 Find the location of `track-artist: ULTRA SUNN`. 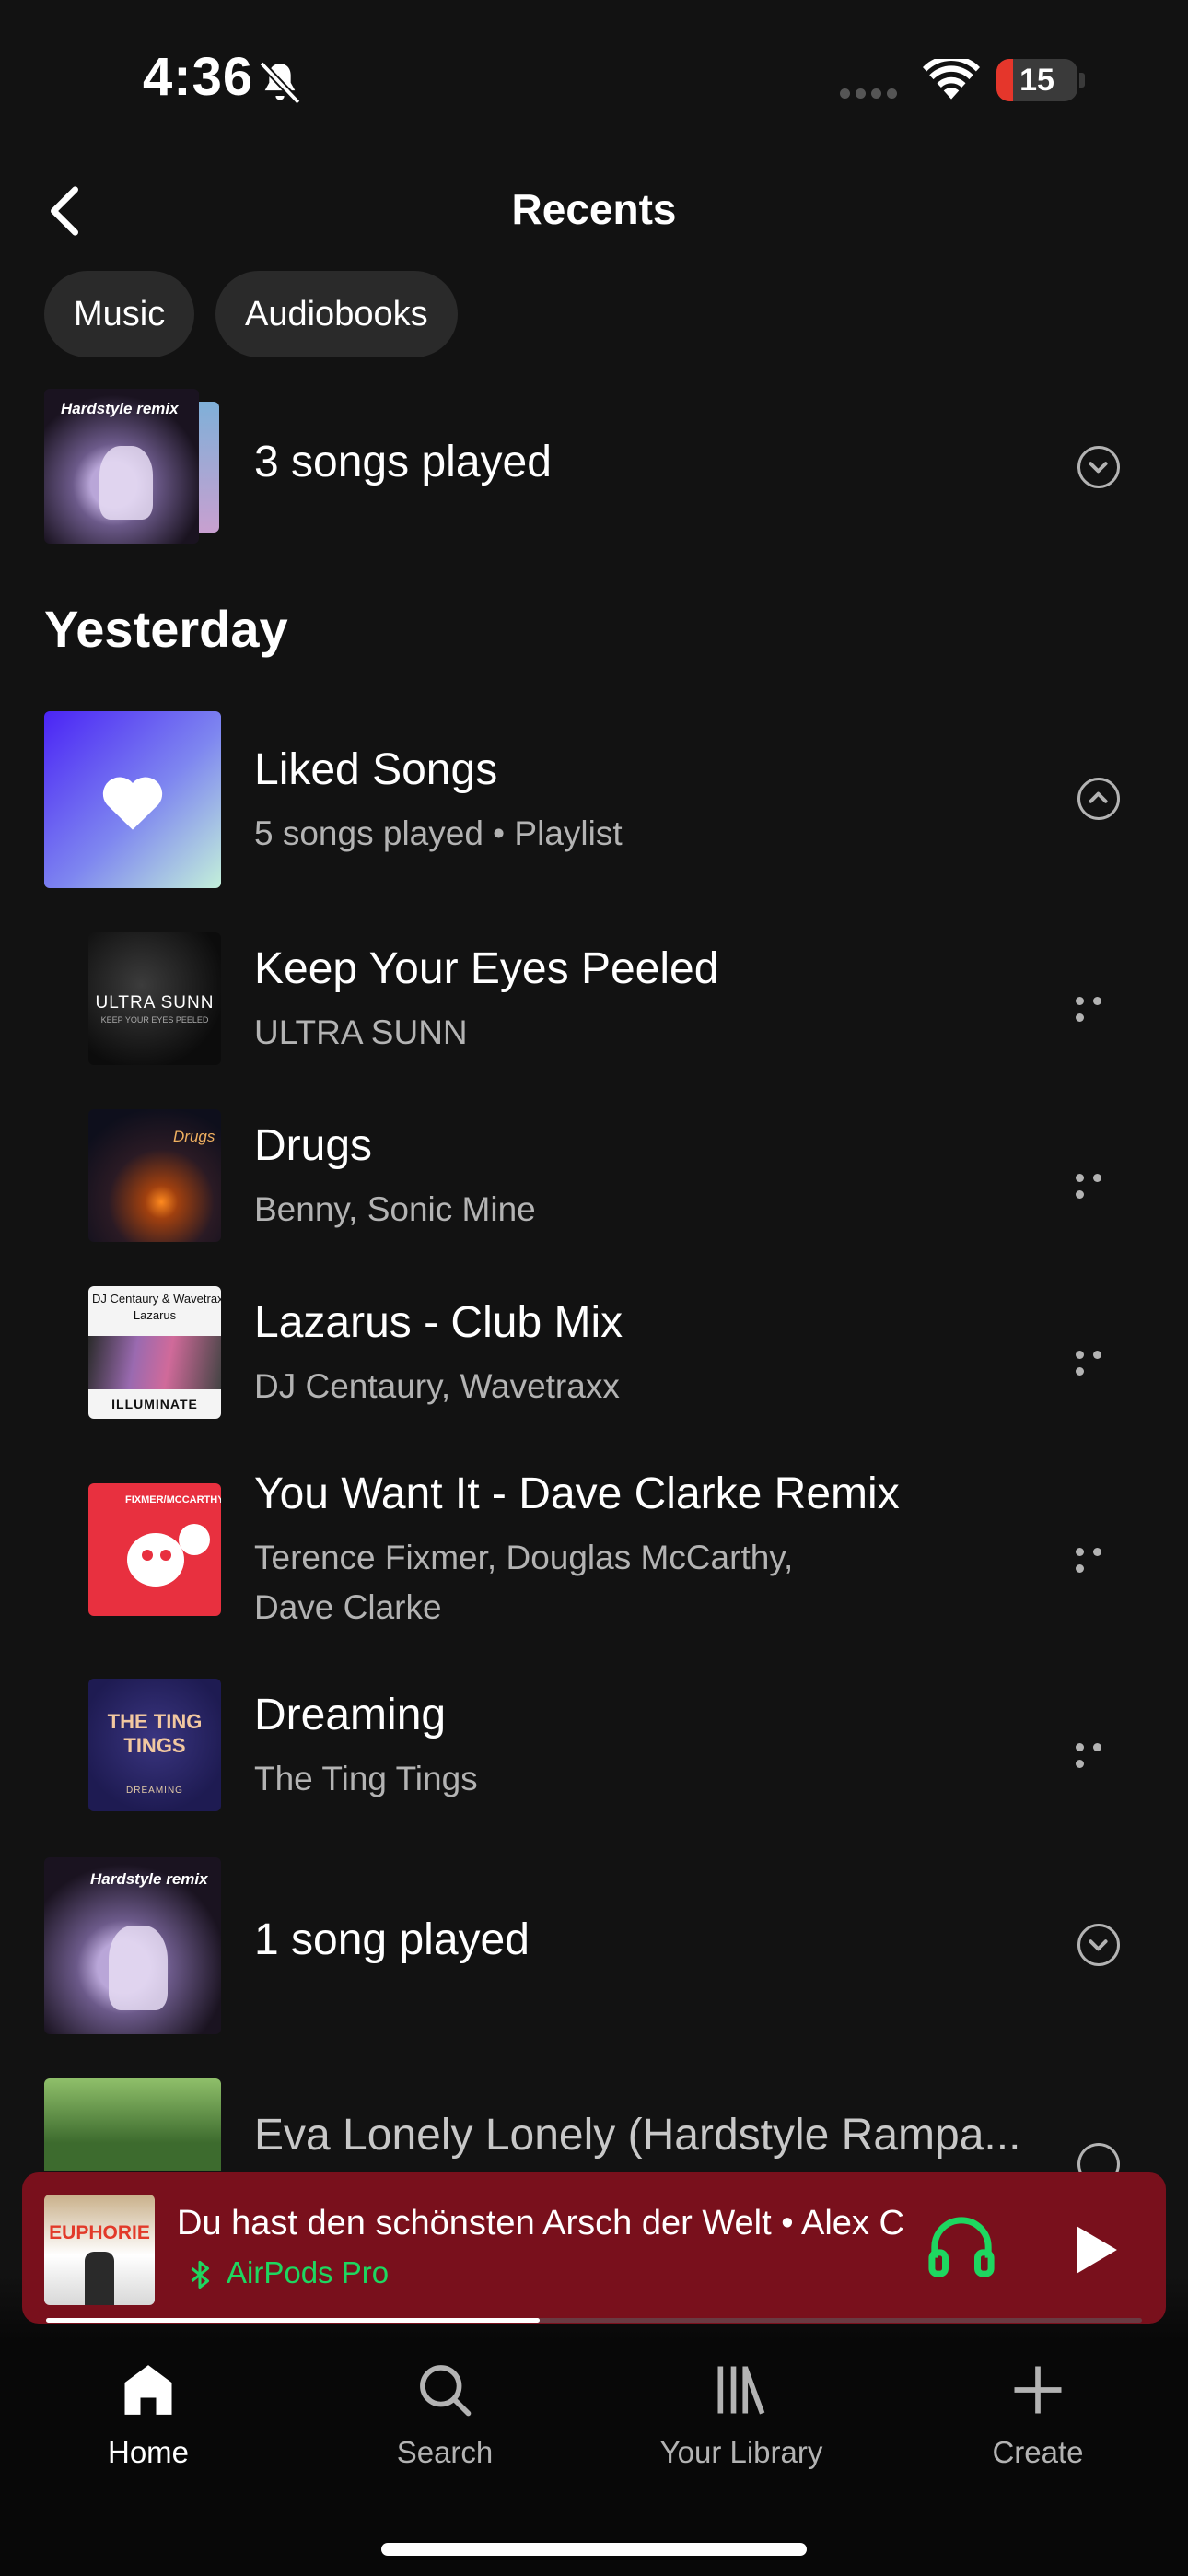

track-artist: ULTRA SUNN is located at coordinates (361, 1032).